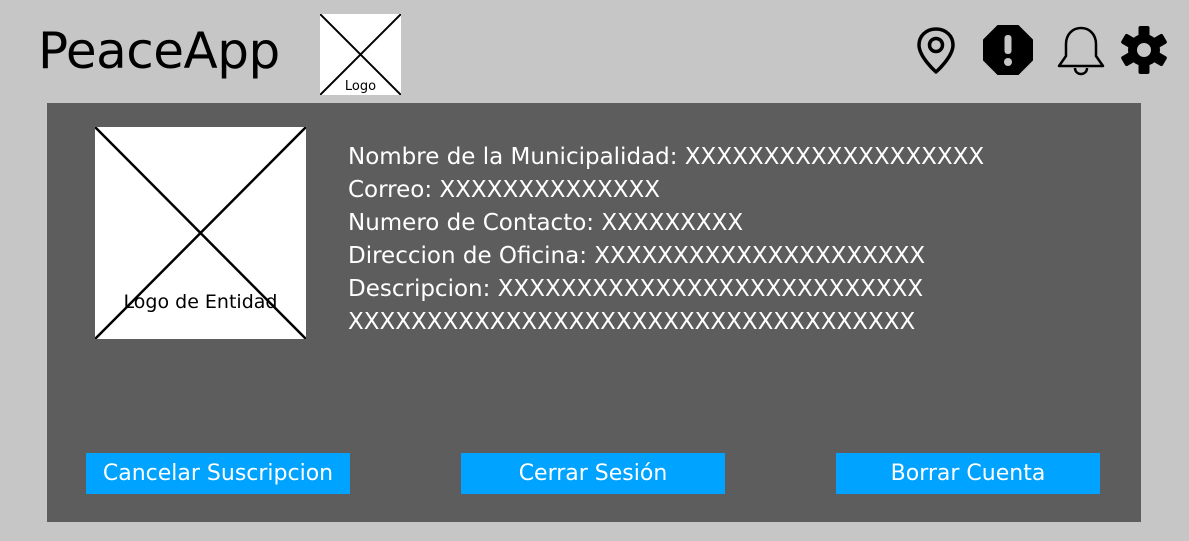 The height and width of the screenshot is (541, 1189). I want to click on entity-logo-placeholder: Logo de Entidad, so click(200, 233).